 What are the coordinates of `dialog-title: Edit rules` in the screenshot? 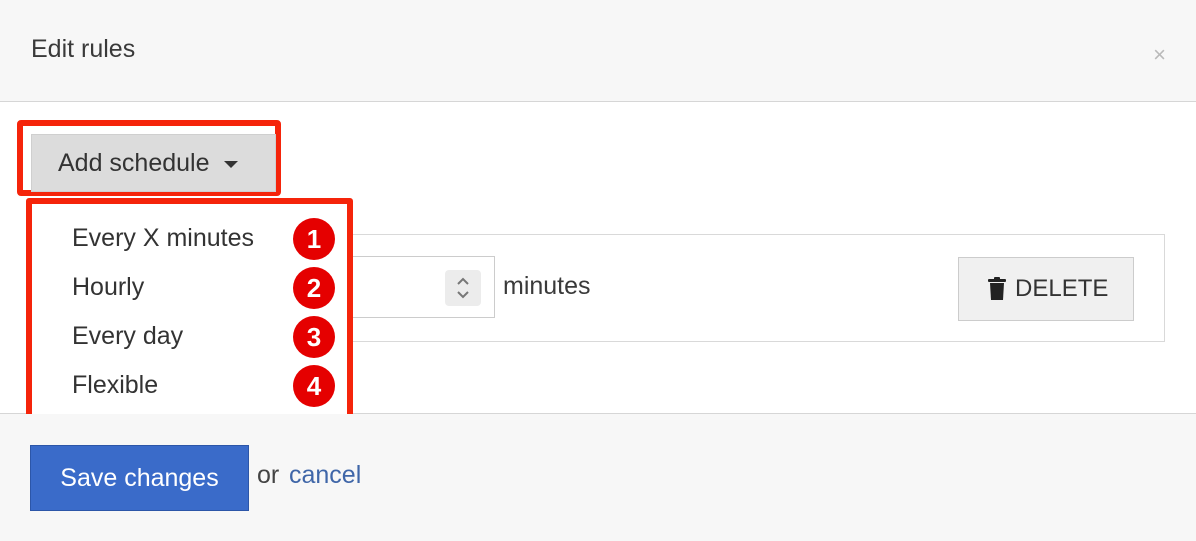 It's located at (83, 49).